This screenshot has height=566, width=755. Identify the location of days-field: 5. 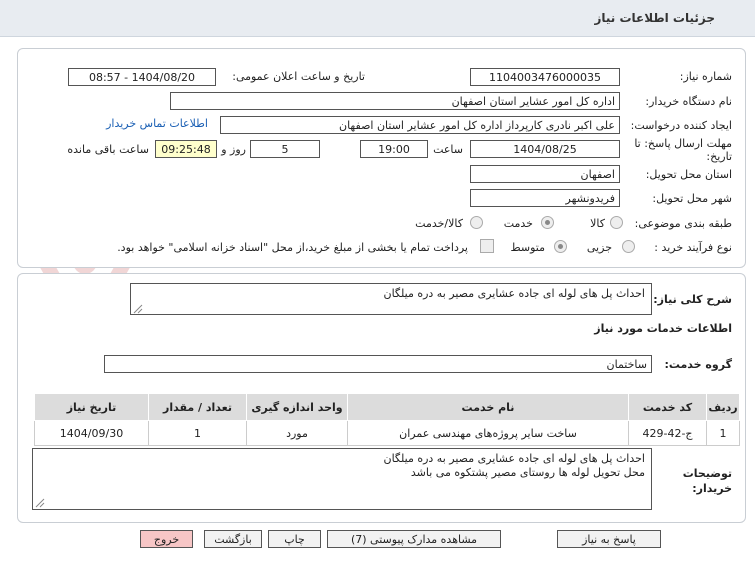
(285, 149).